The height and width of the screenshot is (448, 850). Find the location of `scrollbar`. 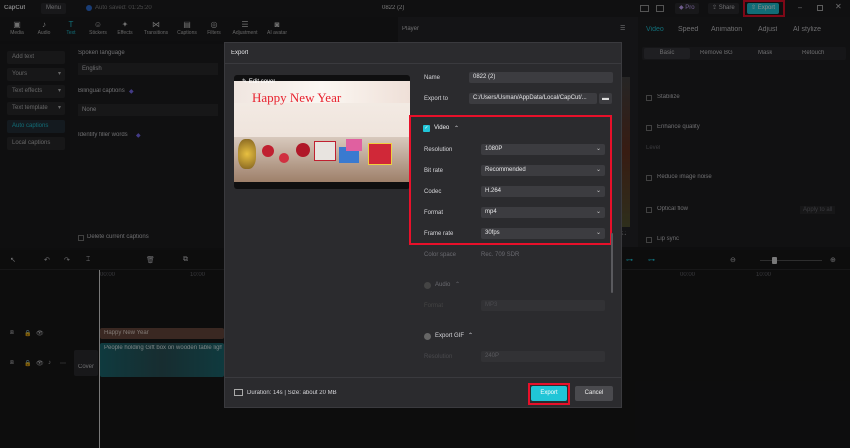

scrollbar is located at coordinates (612, 263).